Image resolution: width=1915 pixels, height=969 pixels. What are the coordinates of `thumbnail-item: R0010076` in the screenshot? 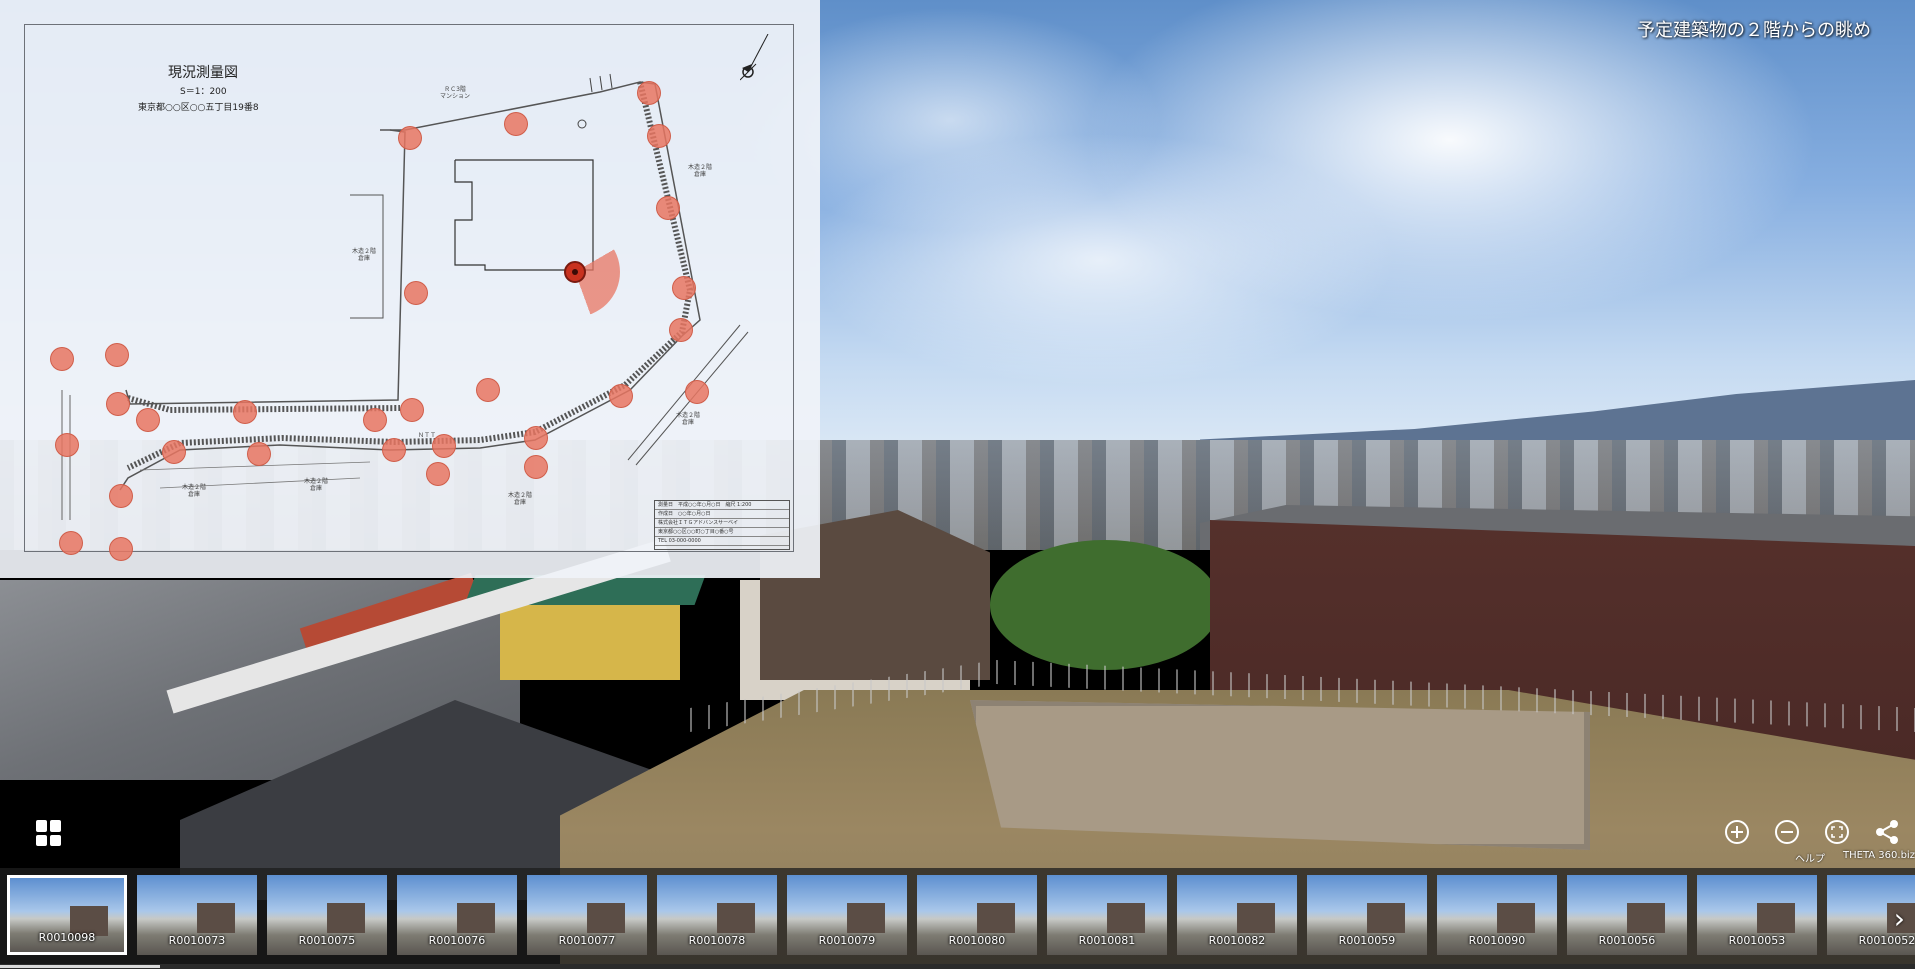 It's located at (457, 915).